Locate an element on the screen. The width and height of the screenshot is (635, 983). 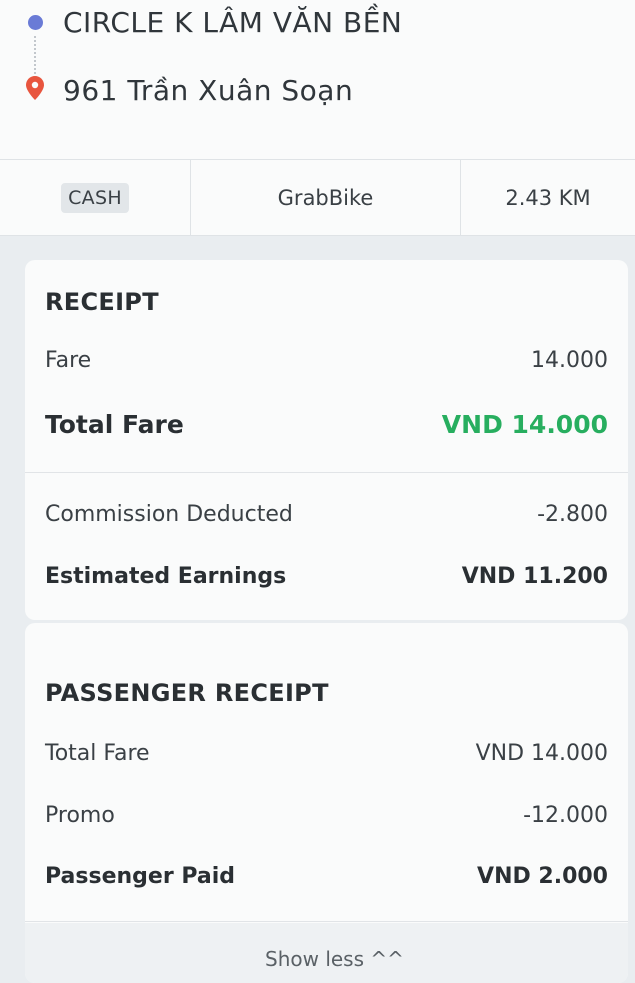
payment-method-cell: CASH is located at coordinates (95, 197).